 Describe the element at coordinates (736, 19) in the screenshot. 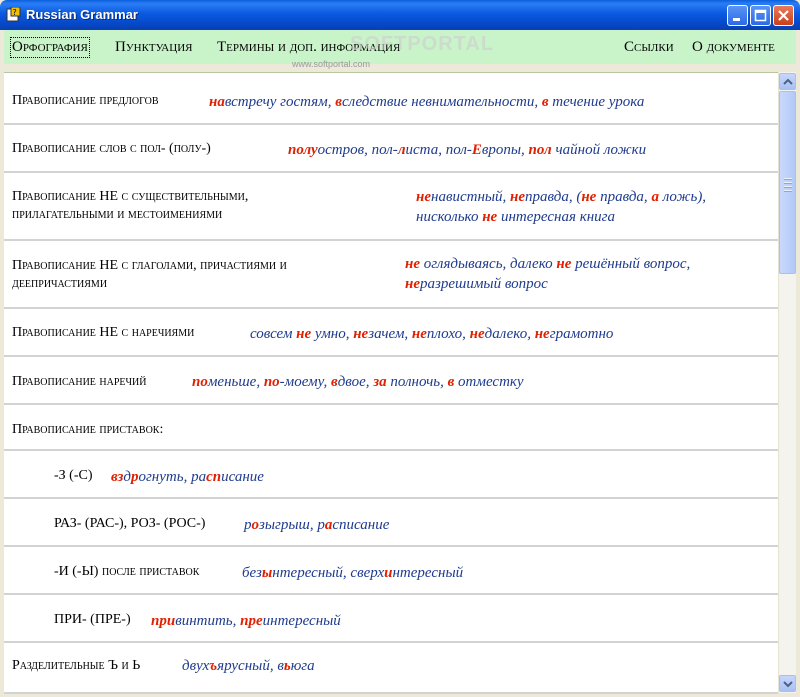

I see `minimize-icon` at that location.